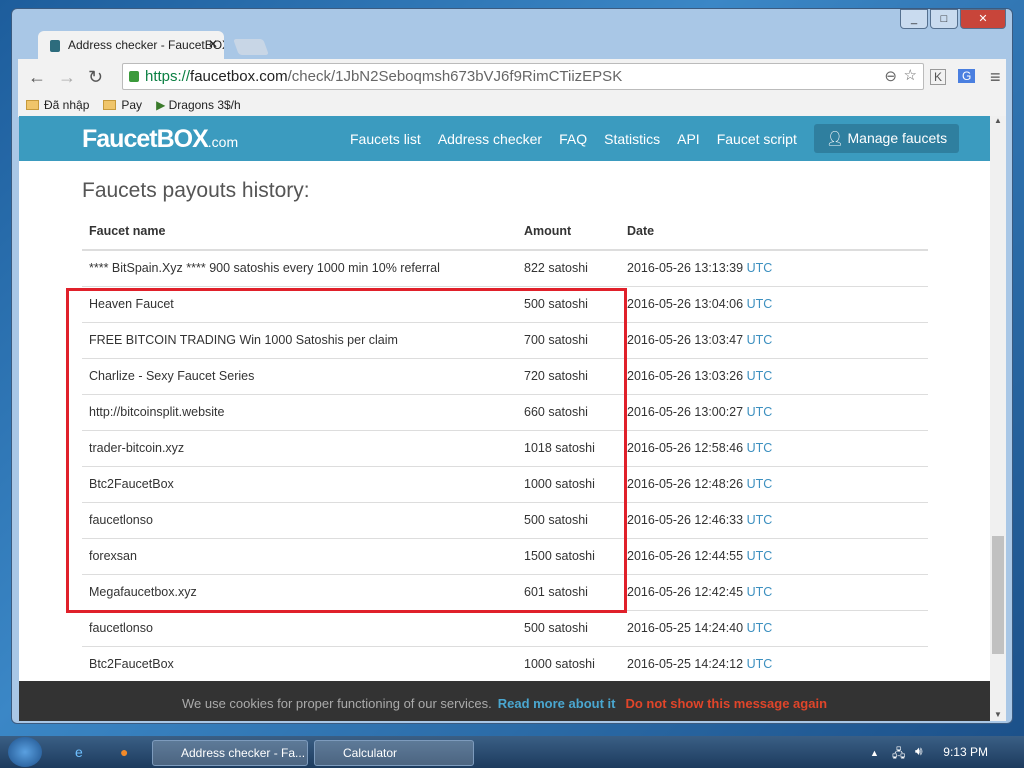 This screenshot has width=1024, height=768. Describe the element at coordinates (774, 627) in the screenshot. I see `date: 2016-05-25 14:24:40 UTC` at that location.